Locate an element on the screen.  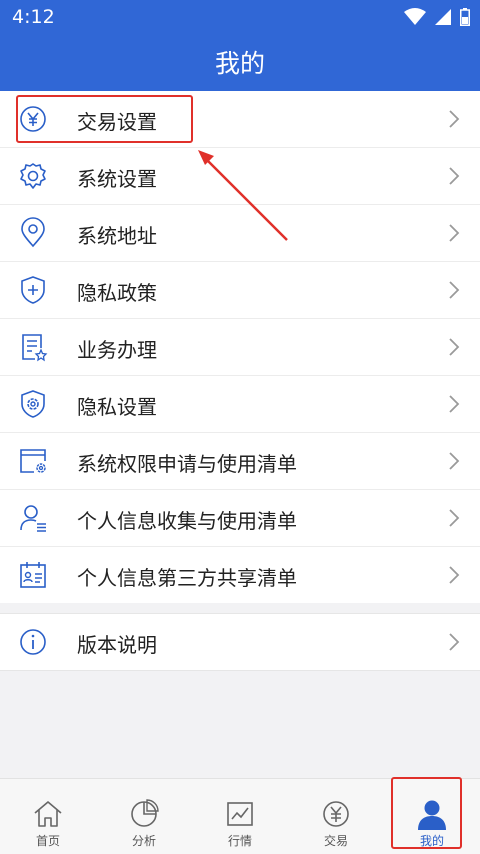
window-gear-icon is located at coordinates (33, 461).